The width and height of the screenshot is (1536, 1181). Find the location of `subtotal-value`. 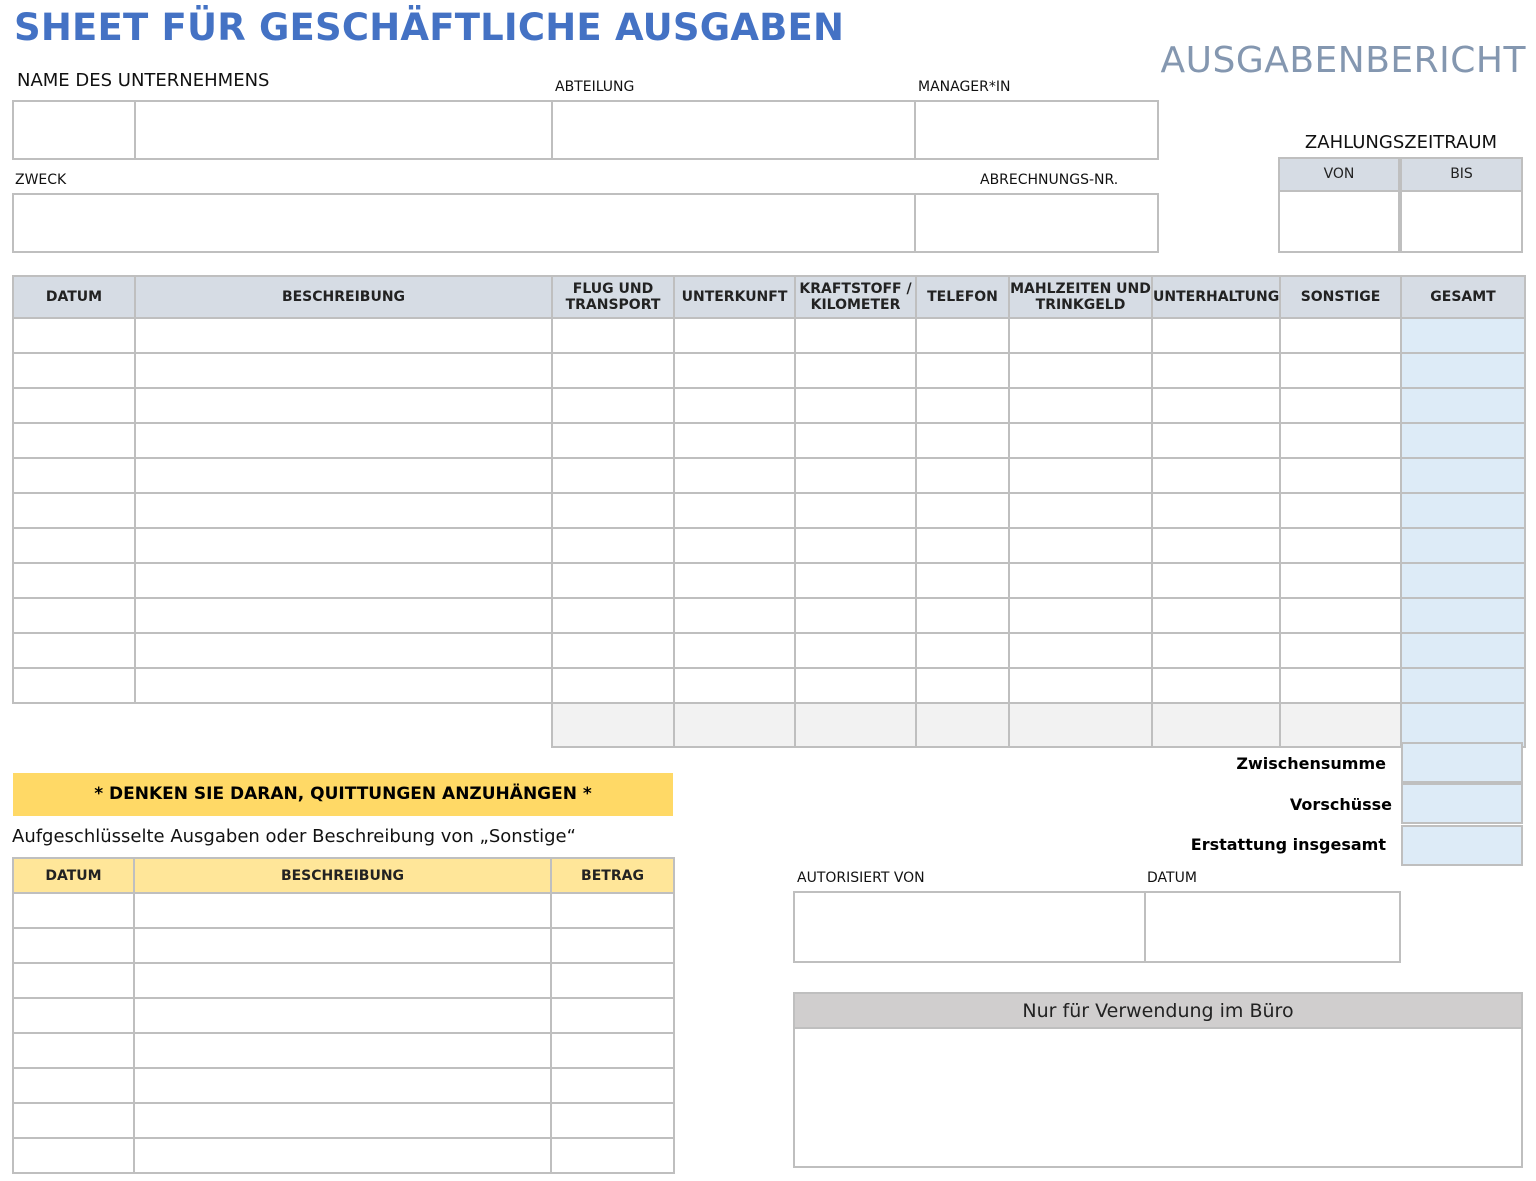

subtotal-value is located at coordinates (1462, 762).